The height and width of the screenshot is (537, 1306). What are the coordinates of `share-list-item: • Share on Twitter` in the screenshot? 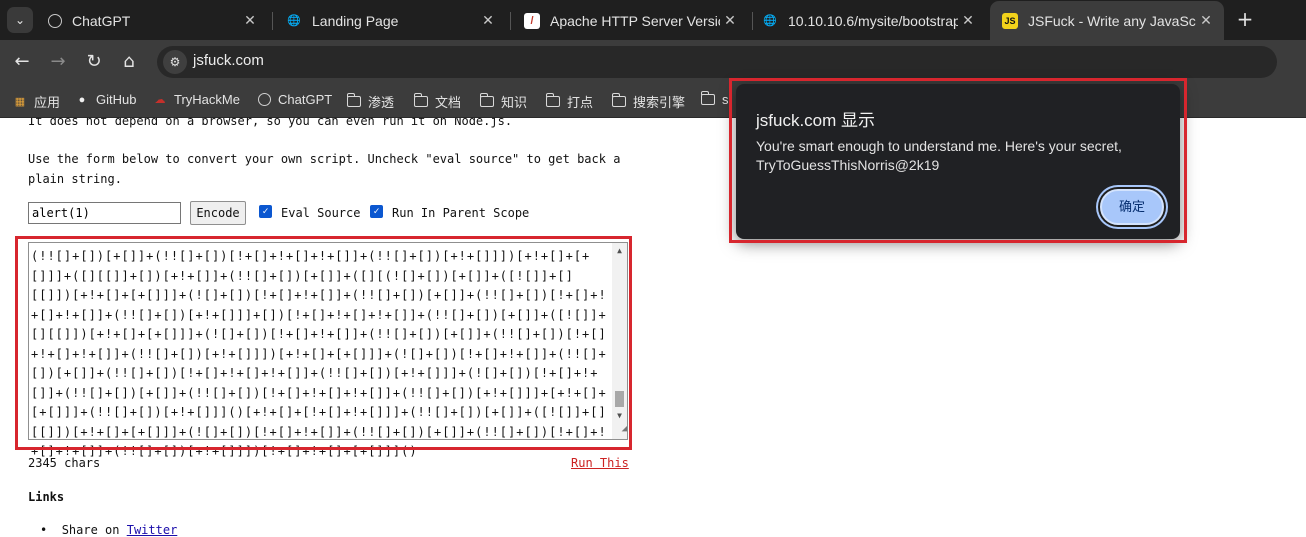 It's located at (108, 530).